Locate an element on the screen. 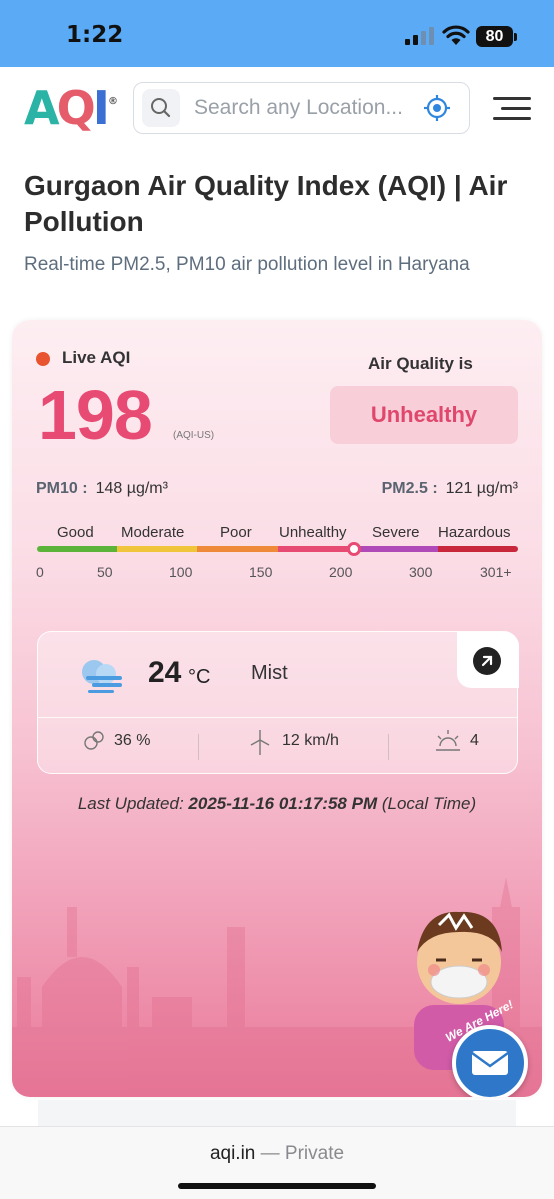  aqi-scale-bar is located at coordinates (277, 549).